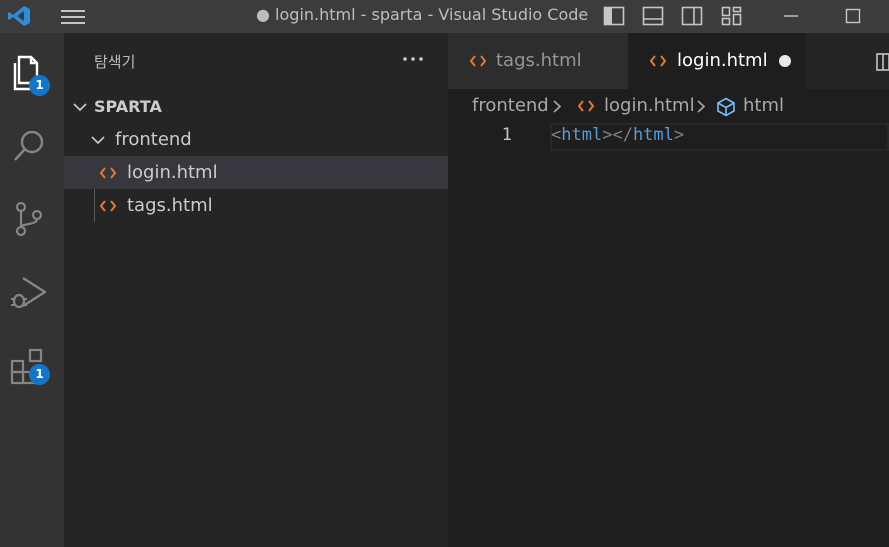 Image resolution: width=889 pixels, height=547 pixels. I want to click on vscode-logo-icon, so click(19, 16).